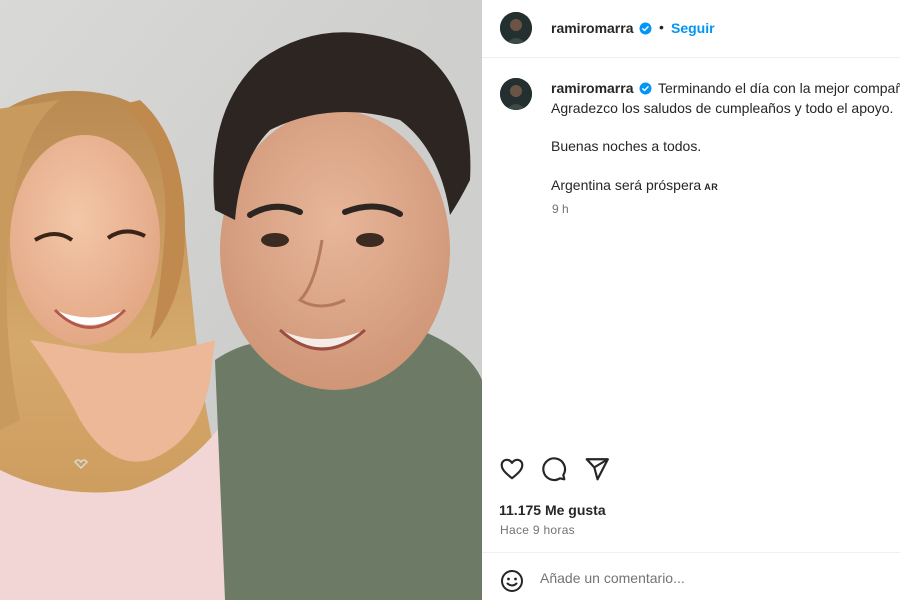 This screenshot has height=600, width=900. Describe the element at coordinates (592, 28) in the screenshot. I see `username-link: ramiromarra` at that location.